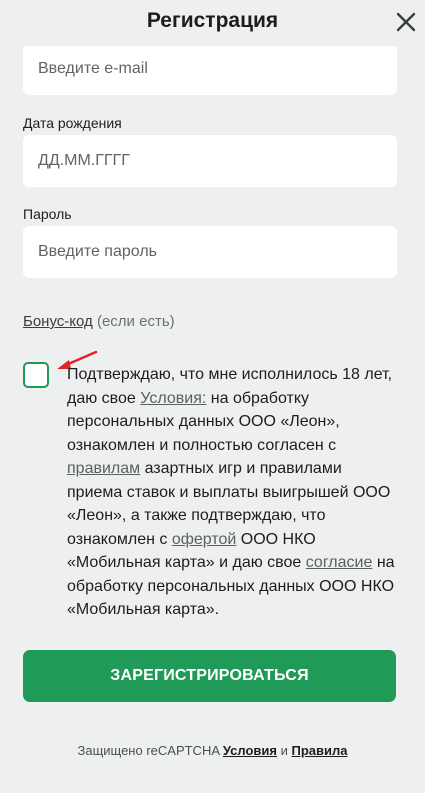  What do you see at coordinates (284, 750) in the screenshot?
I see `recaptcha-and: и` at bounding box center [284, 750].